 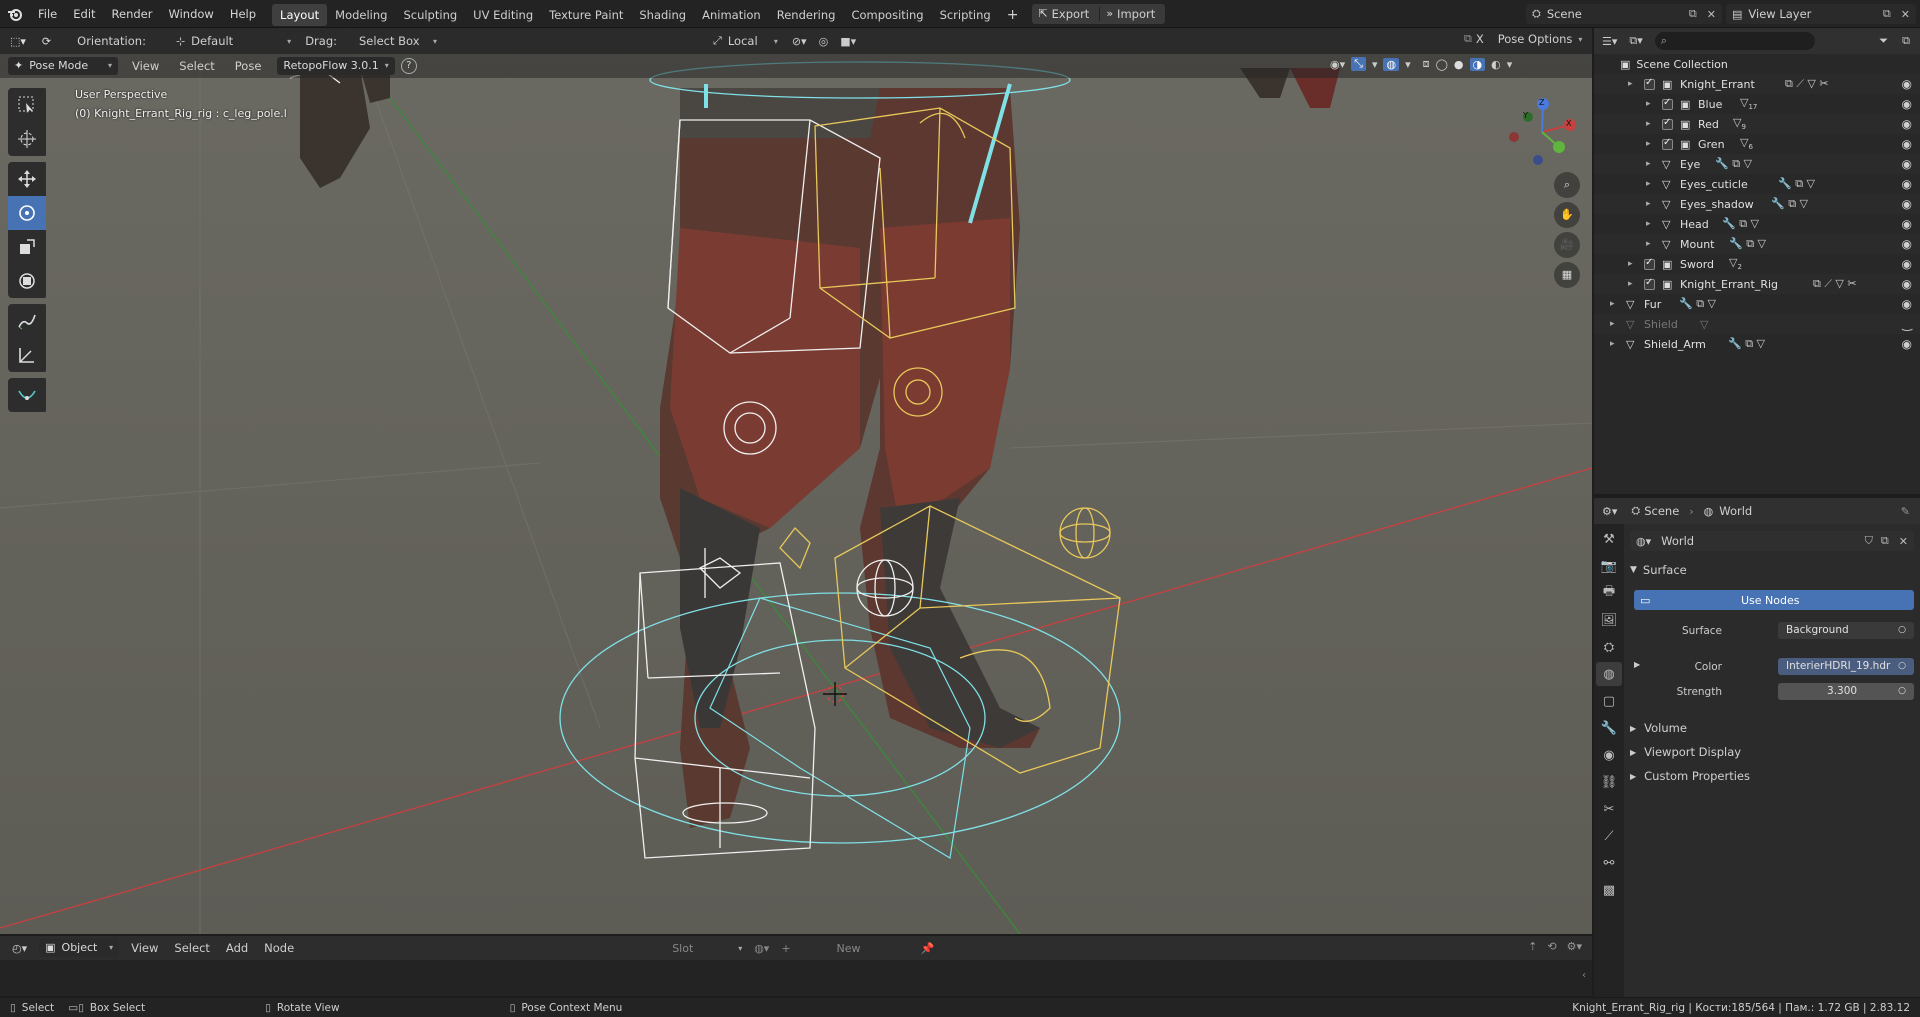 I want to click on pin-icon: ✎, so click(x=1905, y=511).